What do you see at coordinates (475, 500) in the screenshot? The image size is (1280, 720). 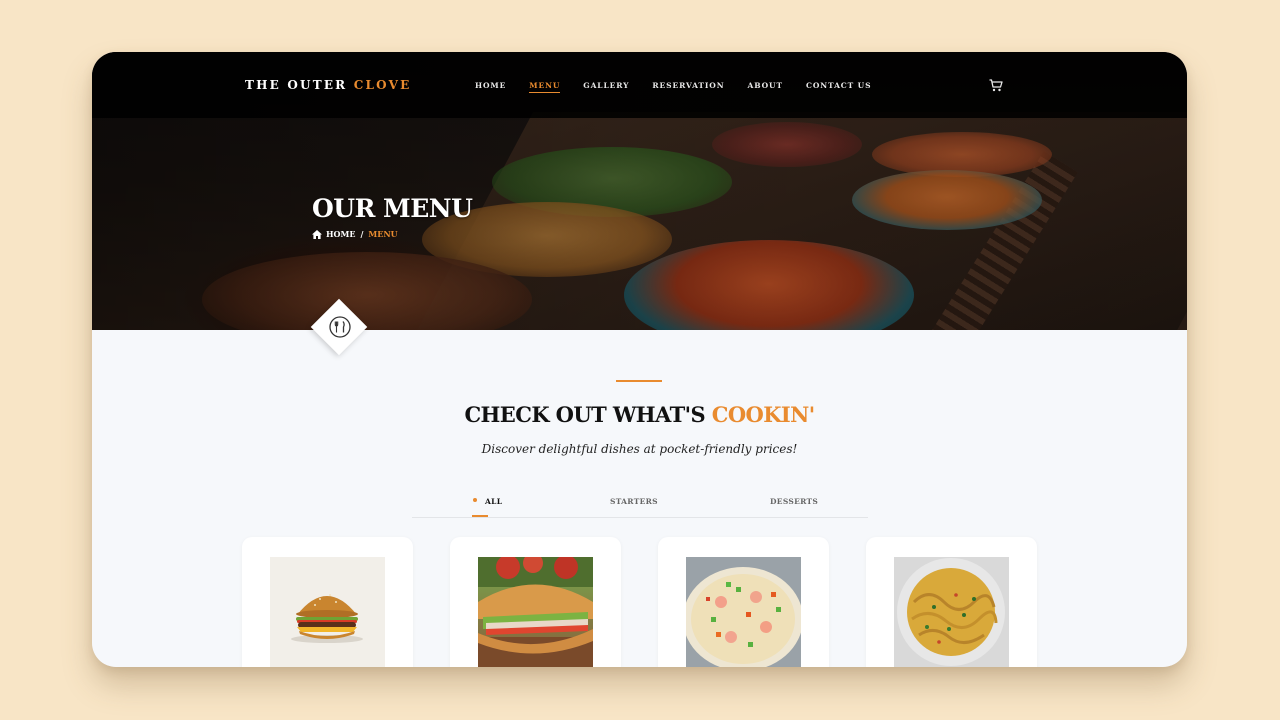 I see `active-dot-icon` at bounding box center [475, 500].